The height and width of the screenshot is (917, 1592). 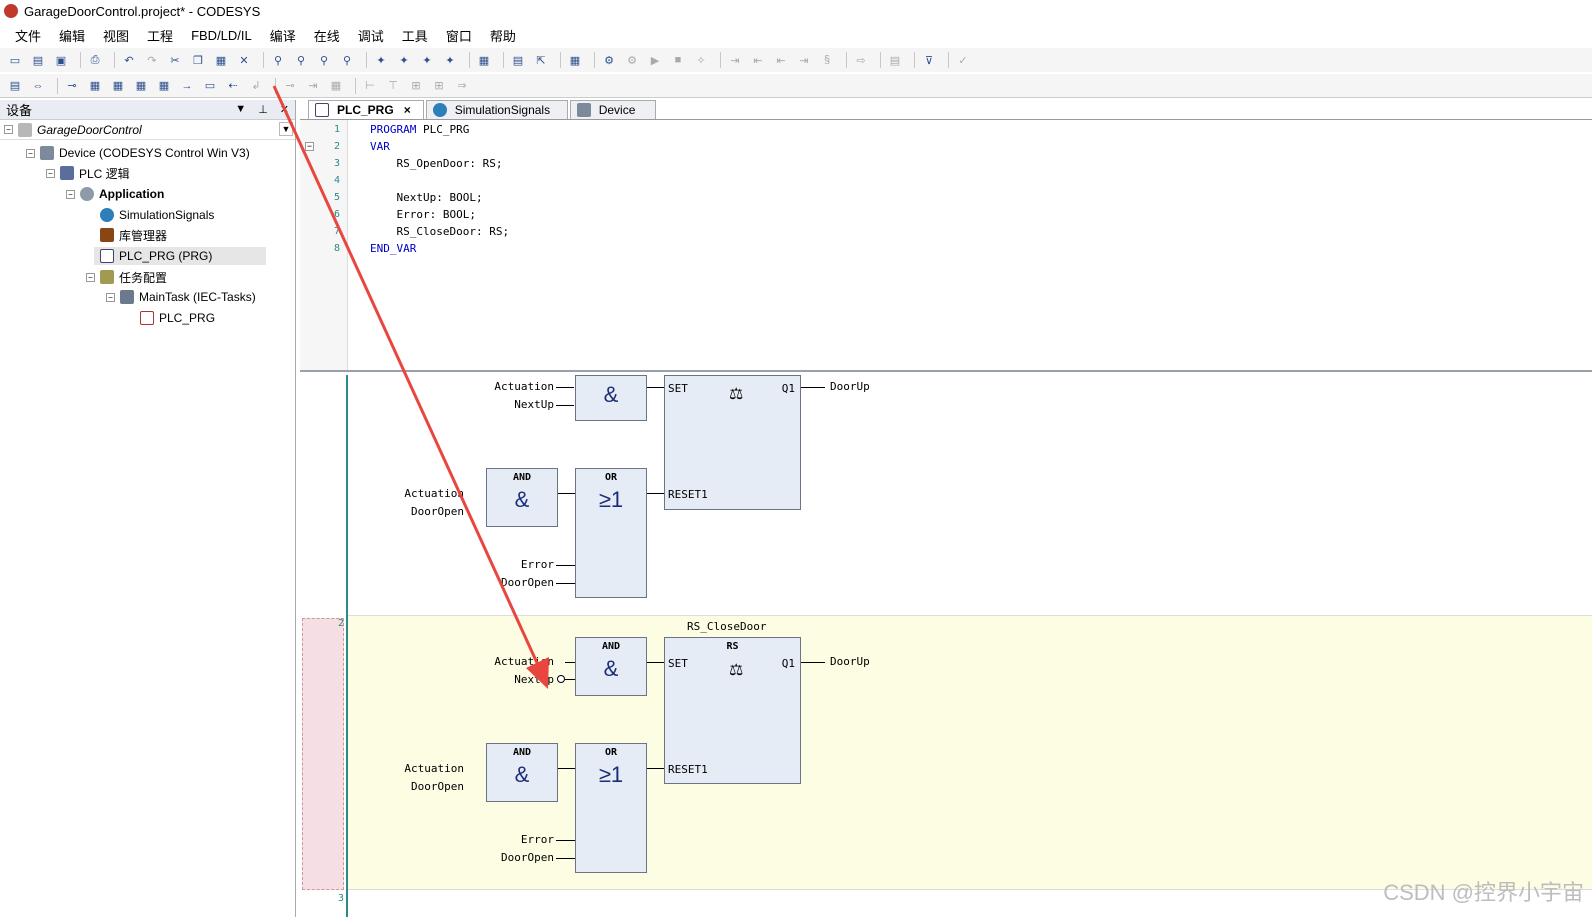 I want to click on insert-return-icon: ⇠, so click(x=233, y=86).